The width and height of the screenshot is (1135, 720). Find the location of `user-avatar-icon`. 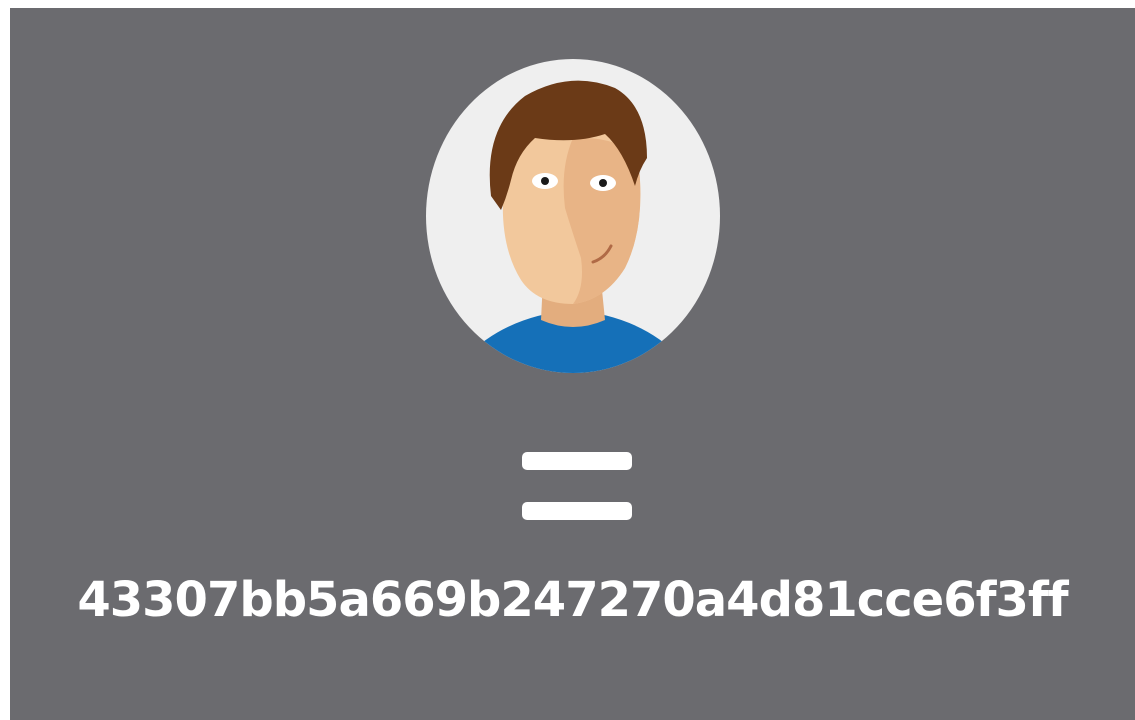

user-avatar-icon is located at coordinates (573, 216).